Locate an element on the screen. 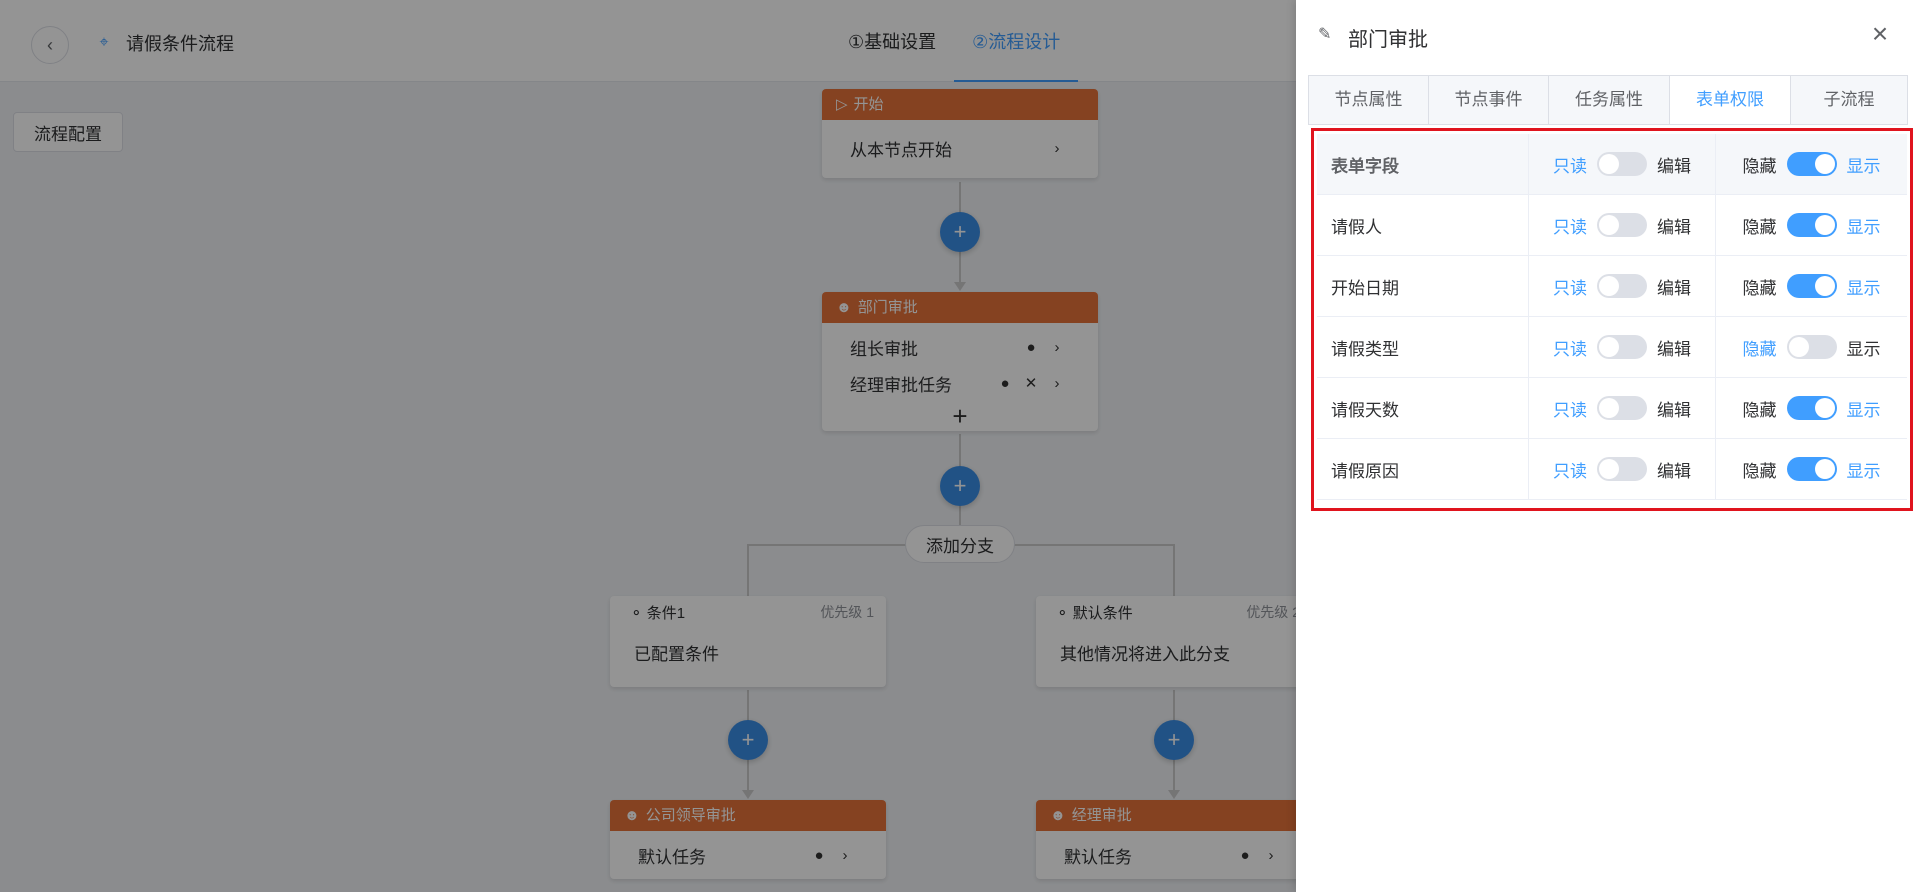 This screenshot has height=892, width=1920. drawer-header: ✎ 部门审批 × is located at coordinates (1608, 35).